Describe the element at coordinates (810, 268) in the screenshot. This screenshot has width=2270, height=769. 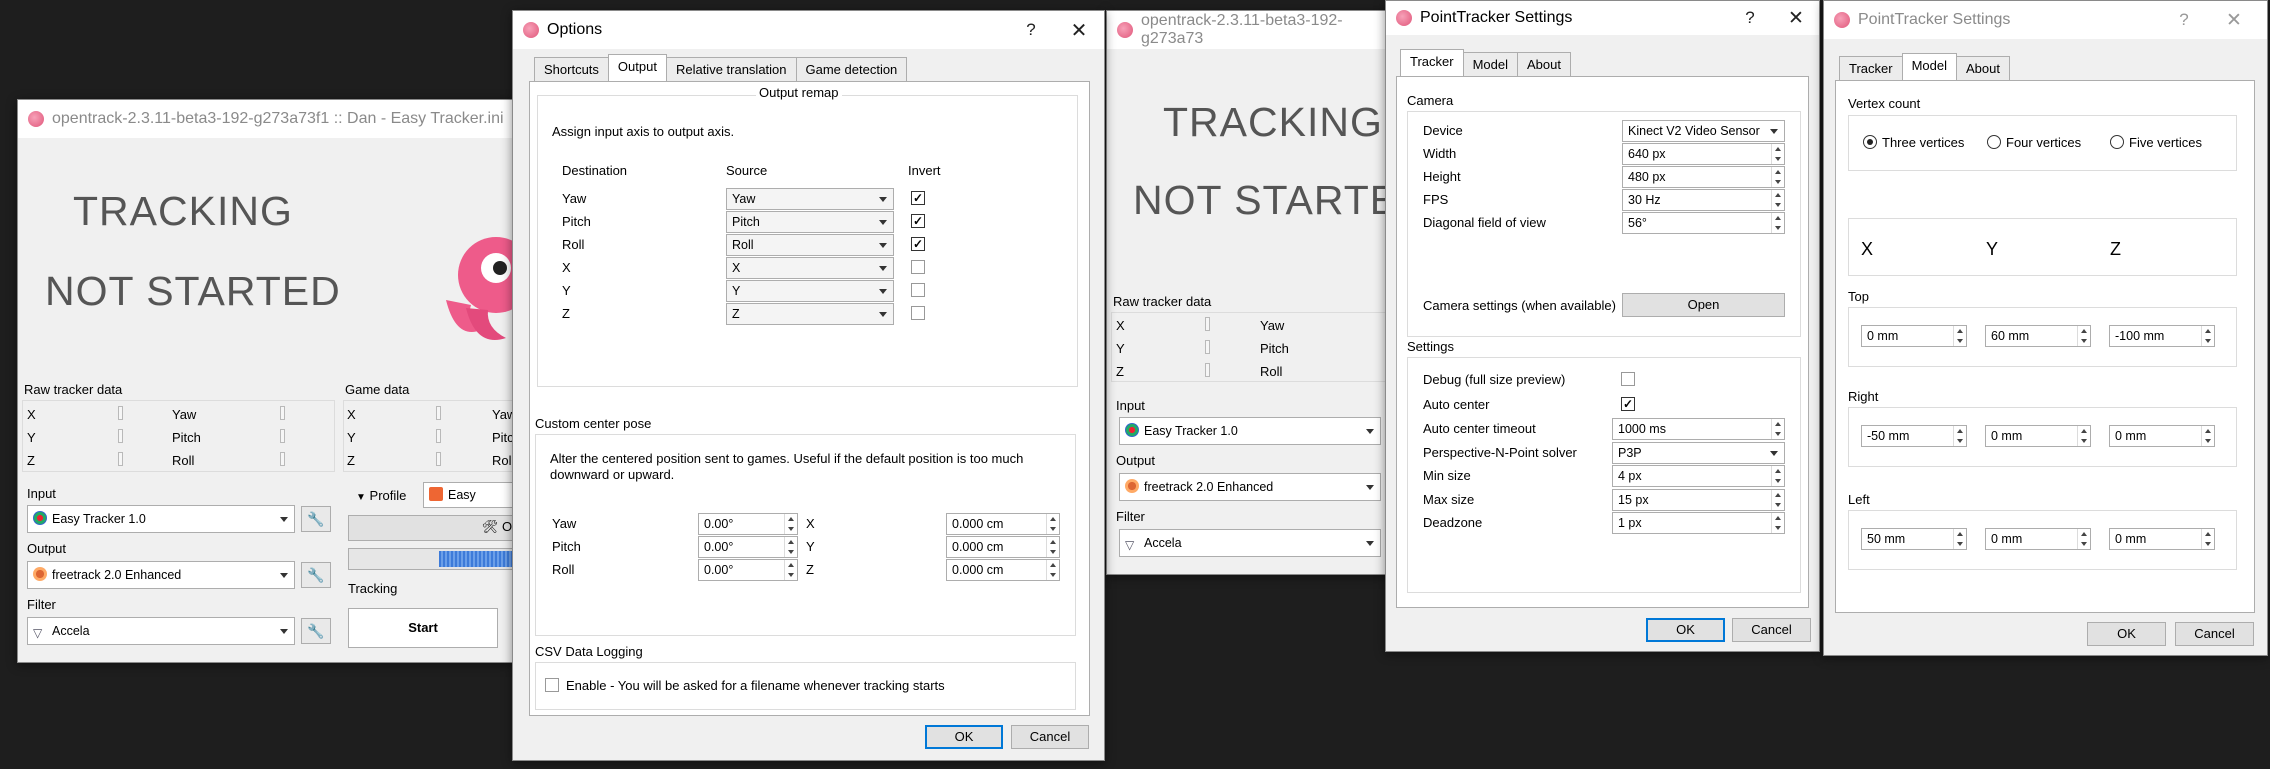
I see `remap-source-select: X` at that location.